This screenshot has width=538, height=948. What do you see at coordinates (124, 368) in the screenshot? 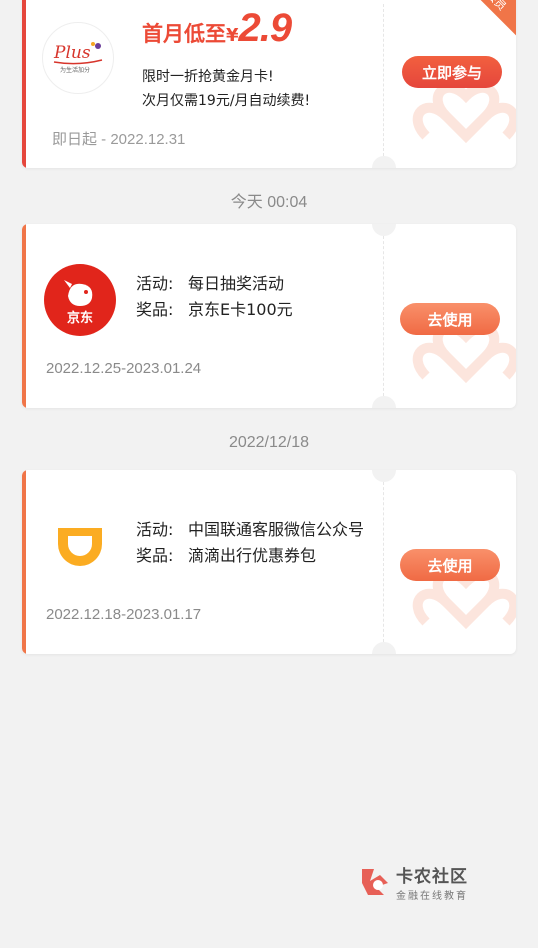
I see `validity-date: 2022.12.25-2023.01.24` at bounding box center [124, 368].